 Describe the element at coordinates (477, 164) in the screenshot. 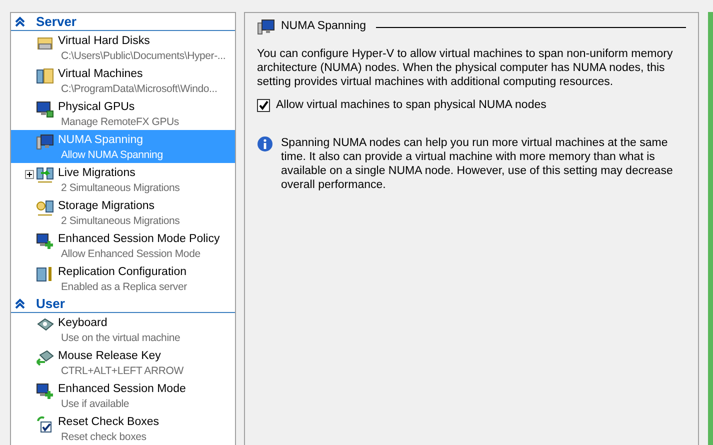

I see `info-text: Spanning NUMA nodes can help you run more virtual machines at the same time. It also can provide a virtual machine with more memory than what is available on a single NUMA node. However, use of this setting may decrease overall performance.` at that location.